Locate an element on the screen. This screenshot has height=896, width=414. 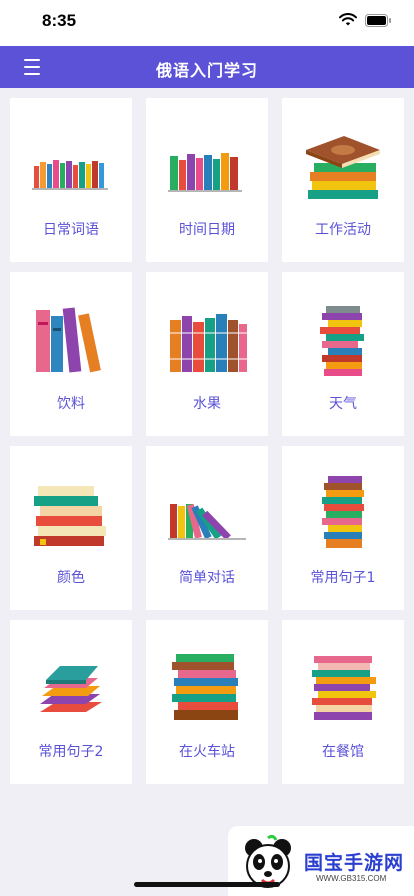
category-label: 水果 is located at coordinates (207, 404).